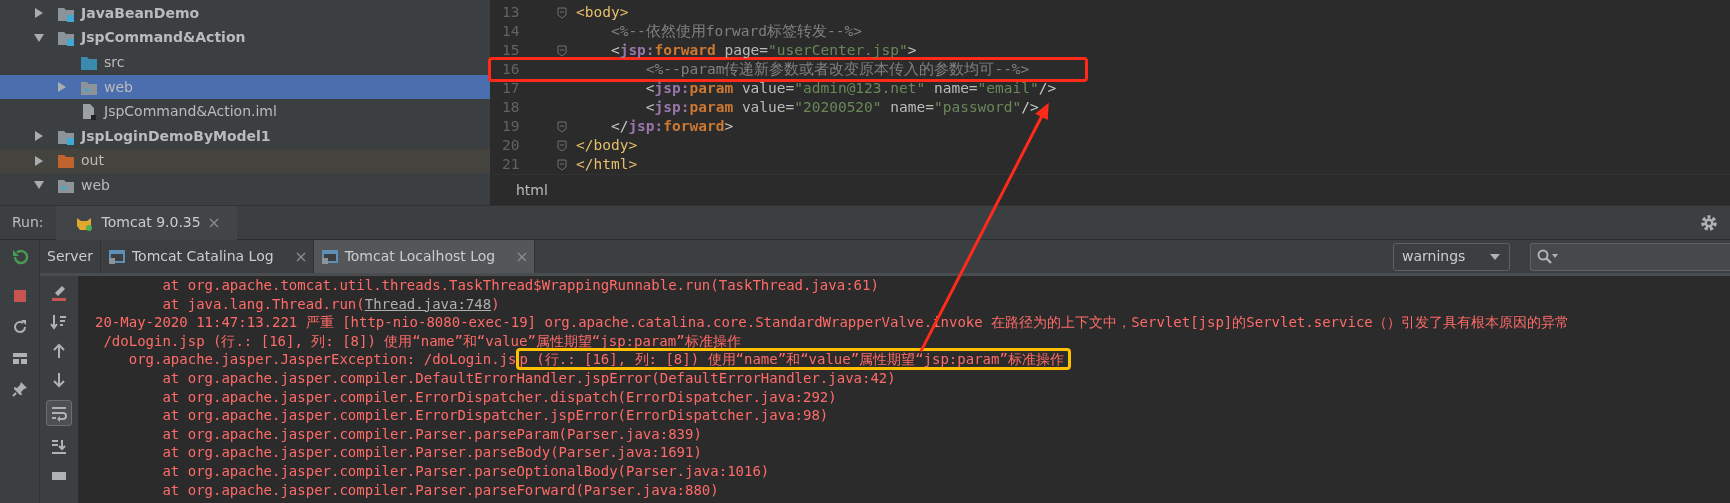 The width and height of the screenshot is (1730, 503). I want to click on tree-row: JspLoginDemoByModel1, so click(245, 136).